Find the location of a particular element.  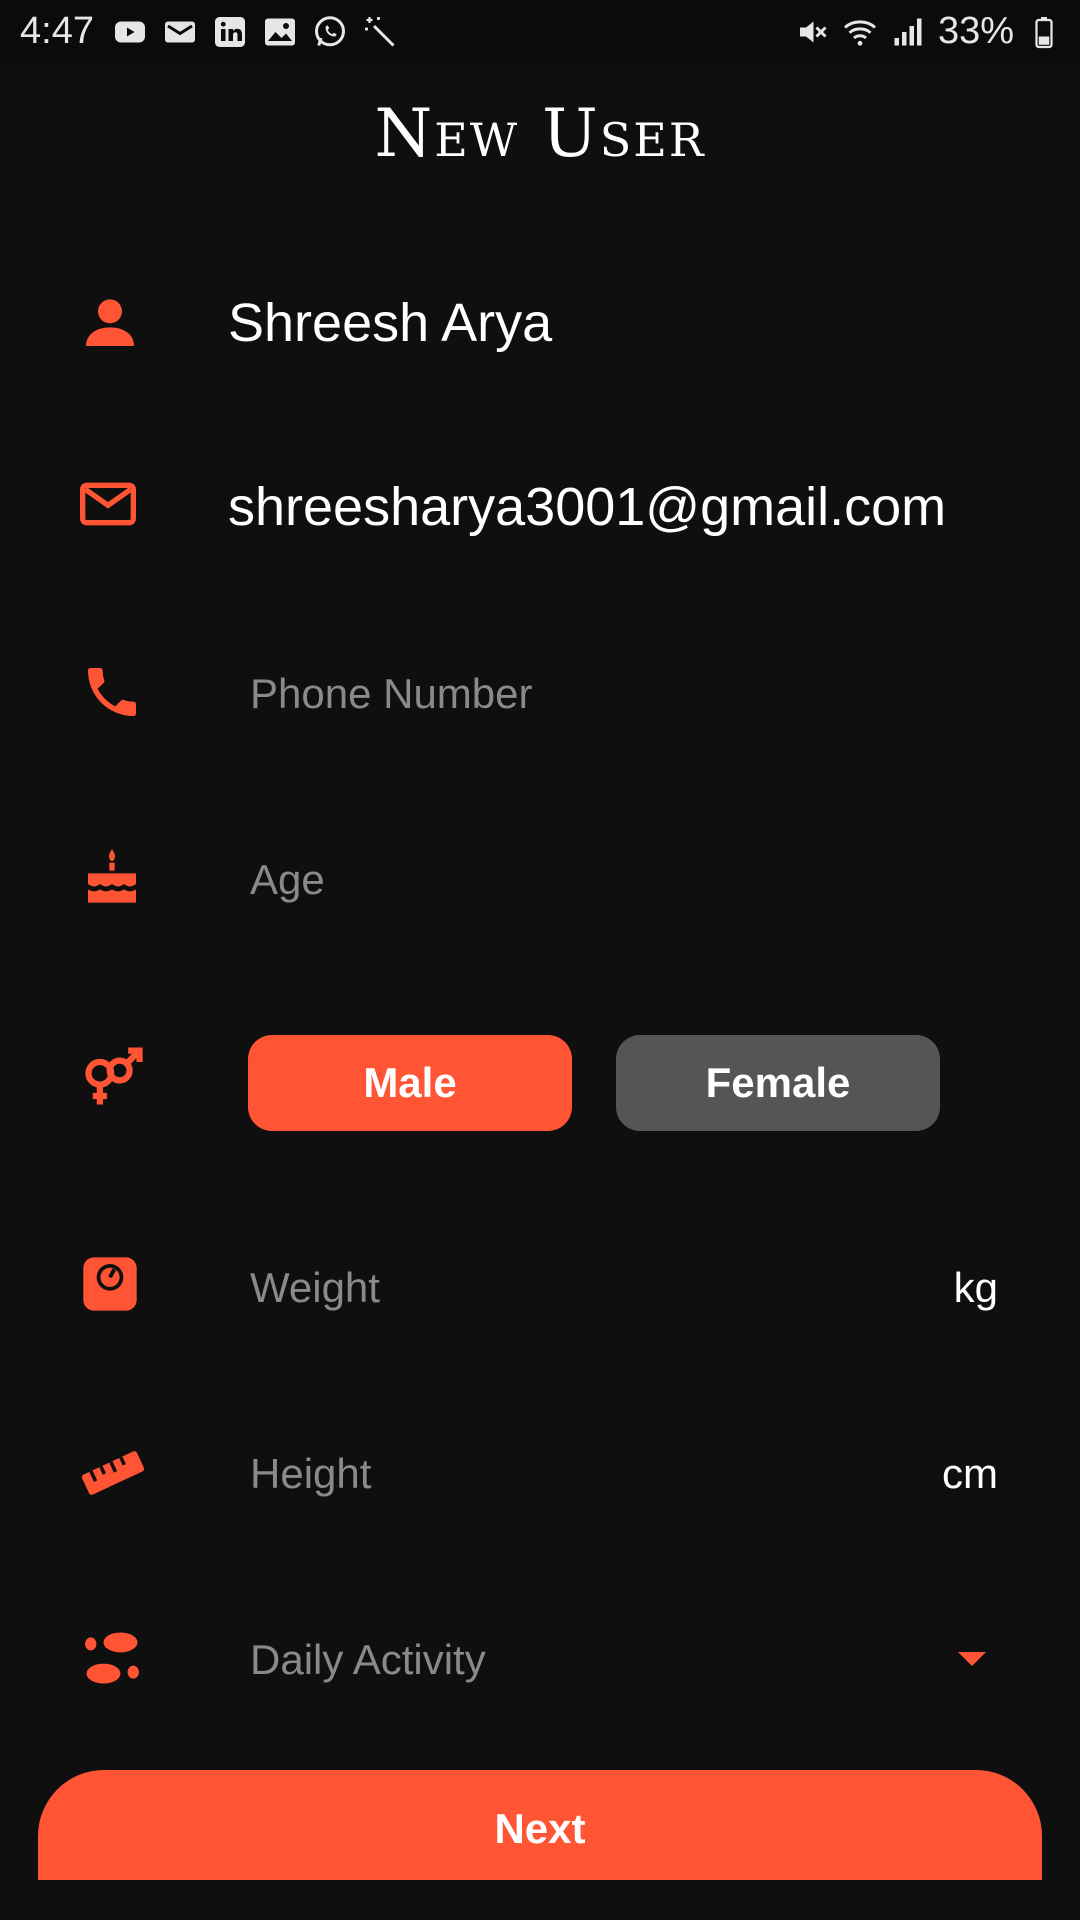

bottom-strip is located at coordinates (540, 1900).